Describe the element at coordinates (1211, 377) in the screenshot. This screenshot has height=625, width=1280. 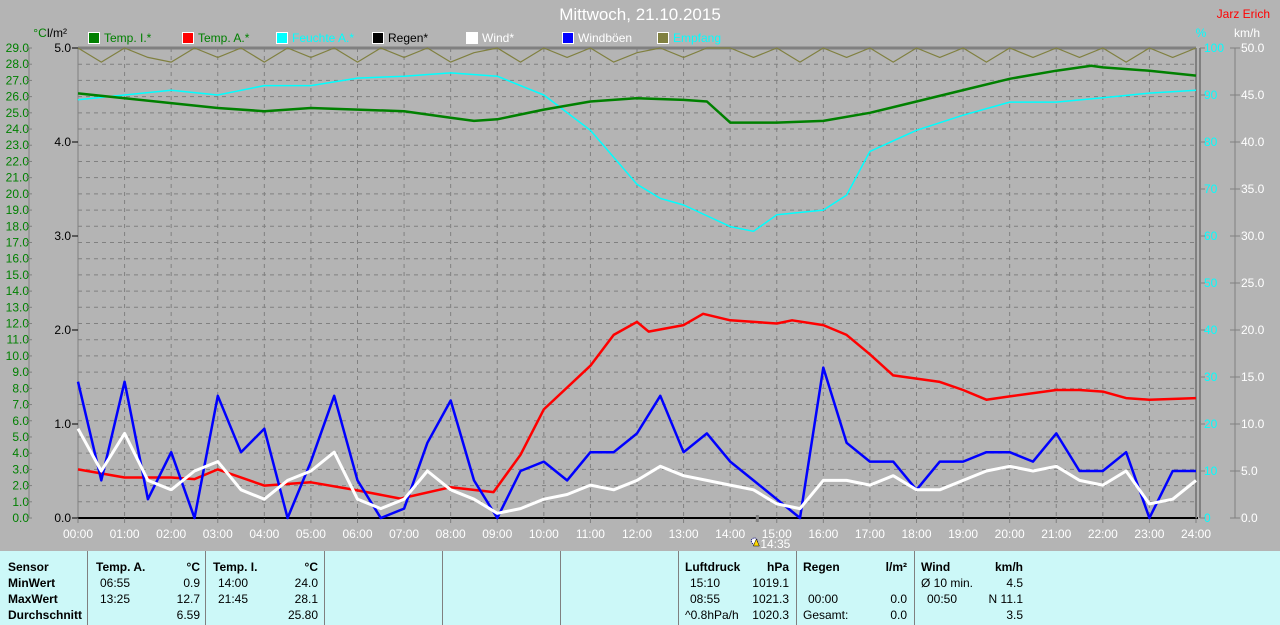
I see `tick-label-humidity: 30` at that location.